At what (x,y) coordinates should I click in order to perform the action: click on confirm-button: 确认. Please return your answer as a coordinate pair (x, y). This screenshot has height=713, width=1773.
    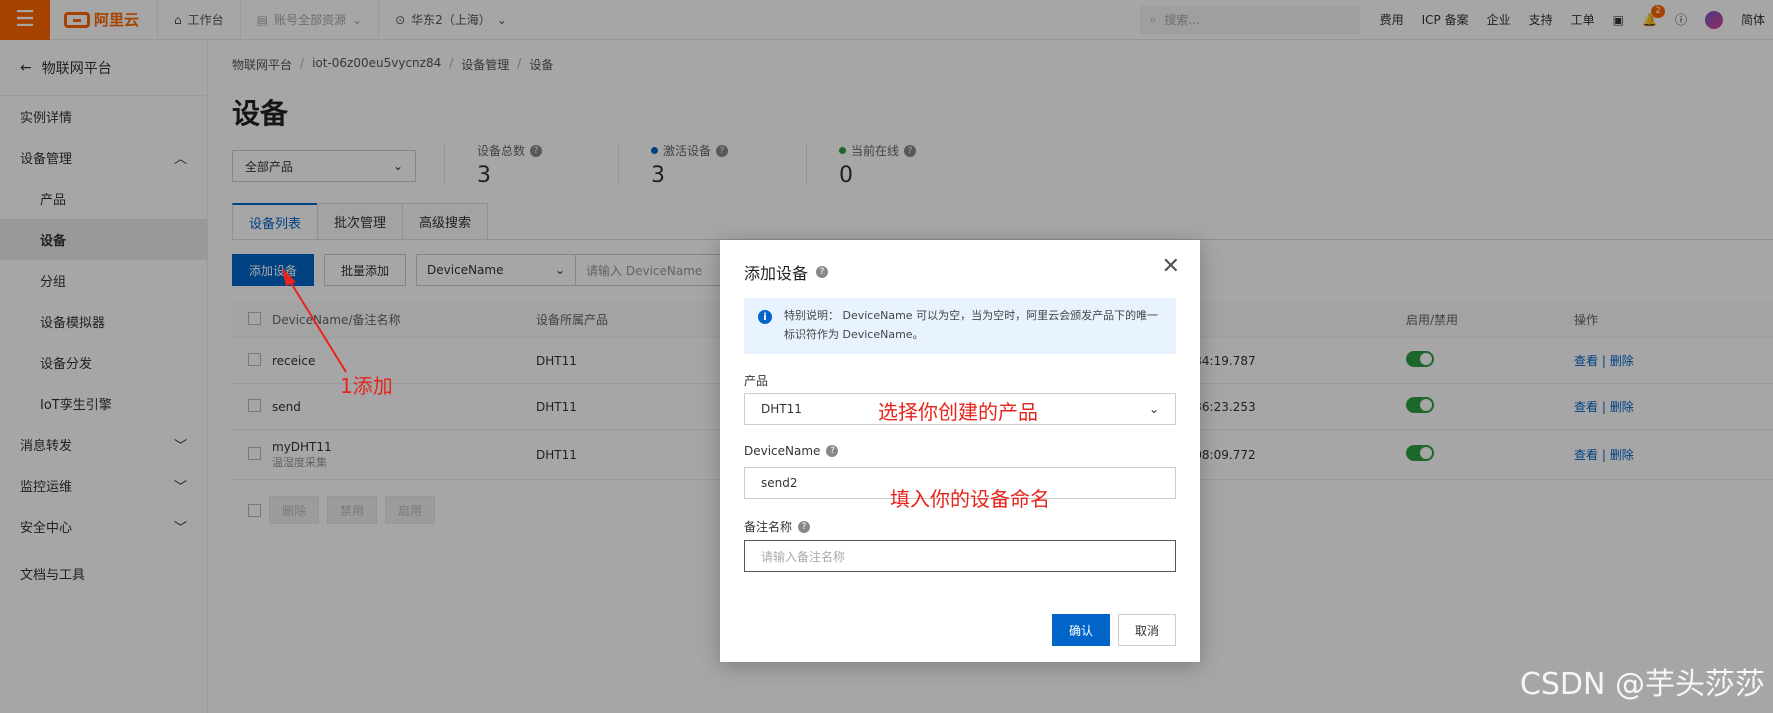
    Looking at the image, I should click on (1080, 630).